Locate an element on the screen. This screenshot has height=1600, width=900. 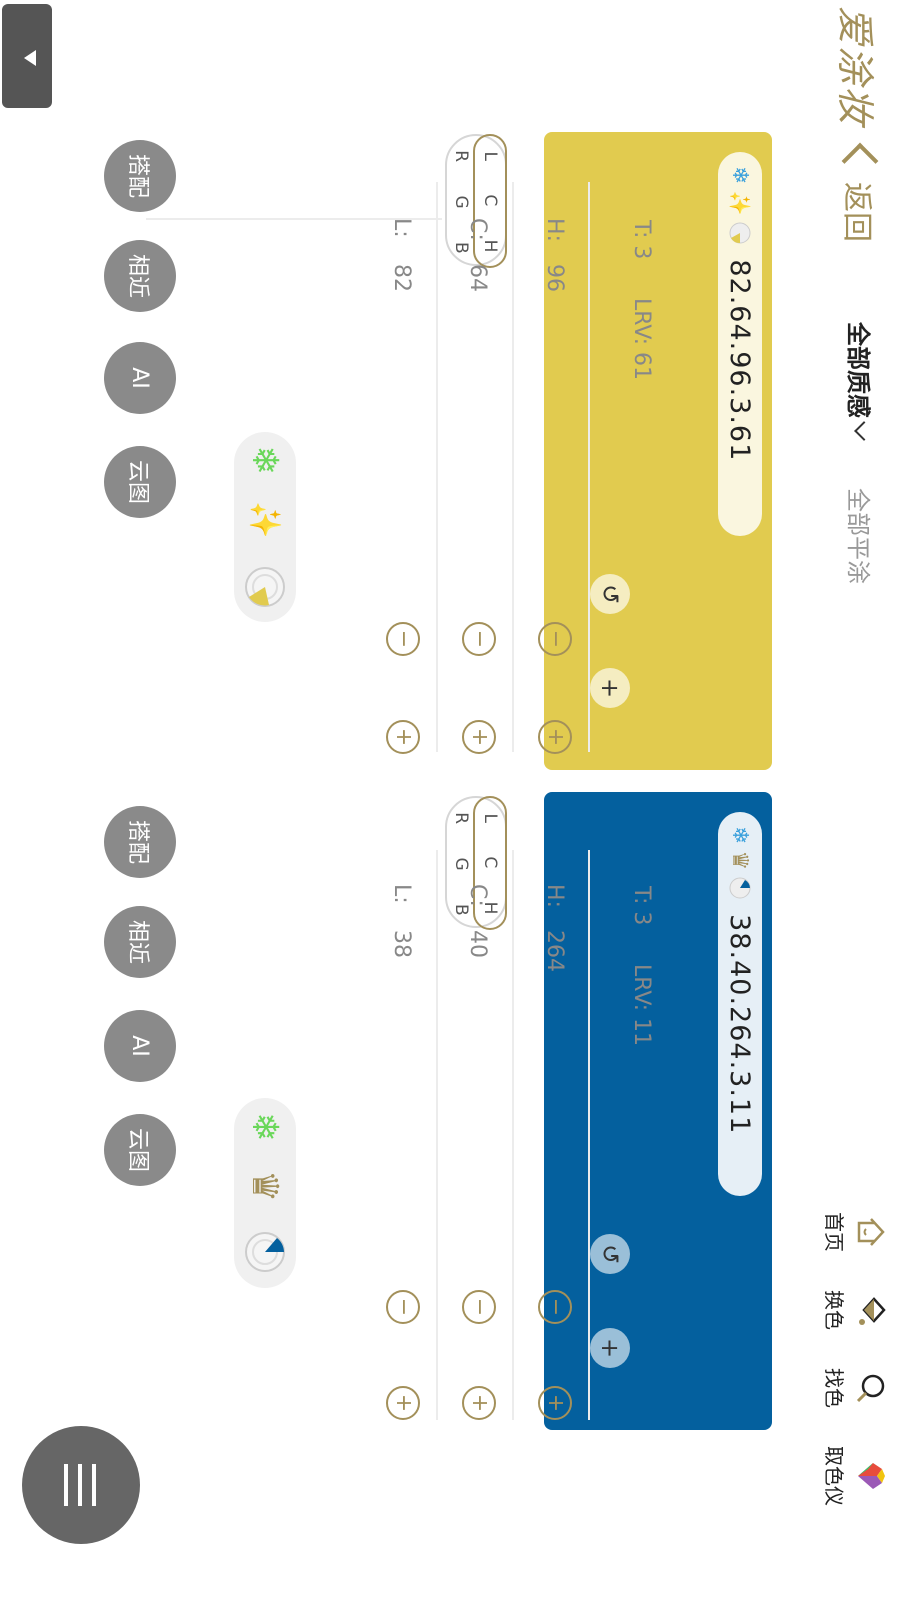
effects-pill: ❄ ♛ is located at coordinates (265, 1193).